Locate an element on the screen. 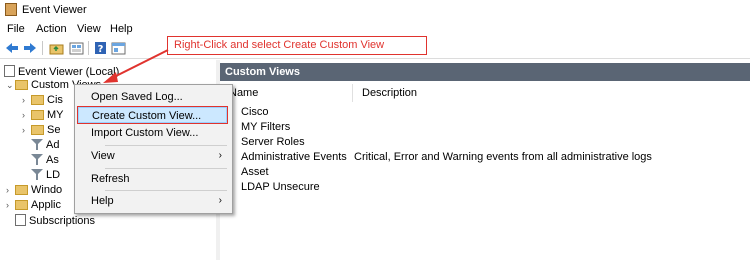 The height and width of the screenshot is (260, 750). expand-arrow-icon: ⌄ is located at coordinates (10, 85).